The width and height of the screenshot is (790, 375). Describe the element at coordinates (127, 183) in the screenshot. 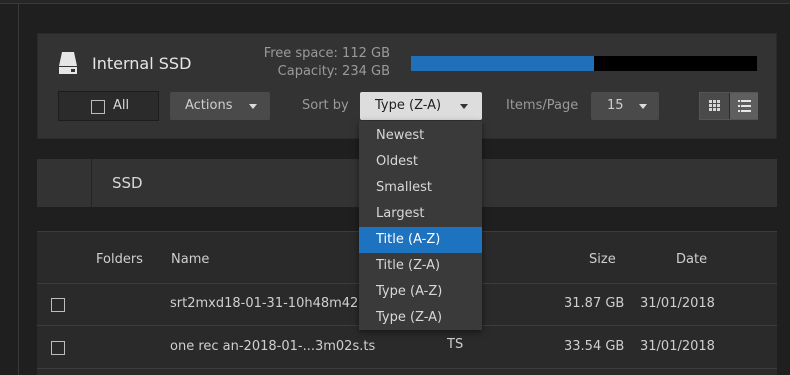

I see `folder-name: SSD` at that location.